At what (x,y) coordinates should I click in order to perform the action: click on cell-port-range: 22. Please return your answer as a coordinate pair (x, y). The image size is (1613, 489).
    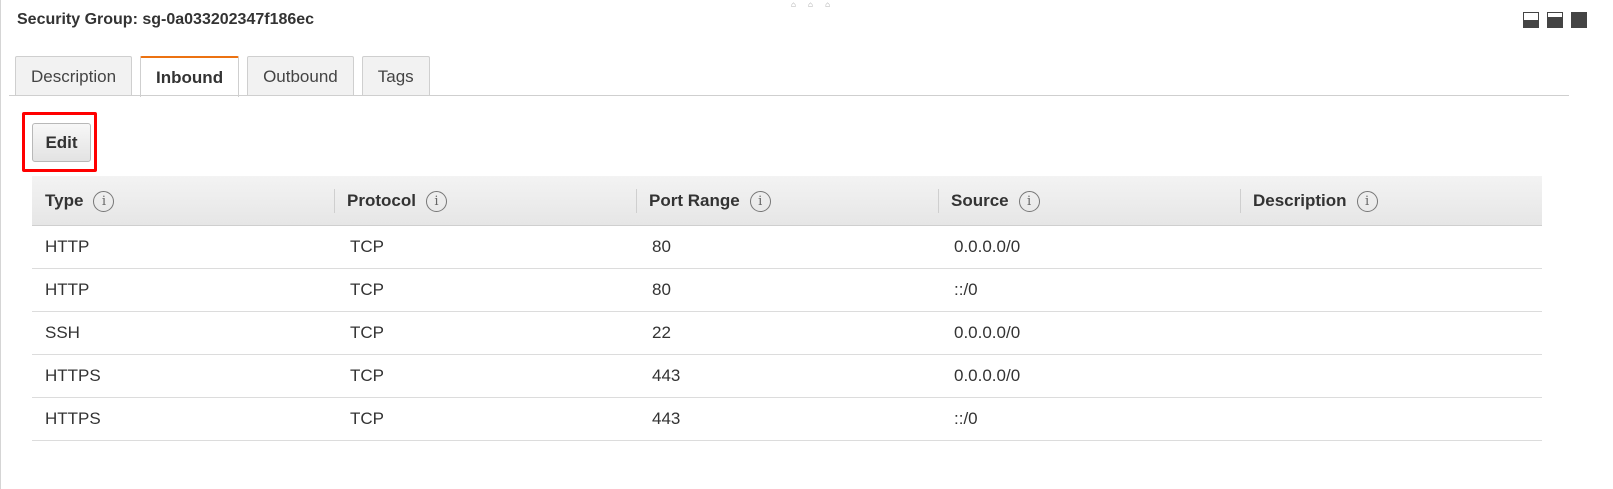
    Looking at the image, I should click on (661, 332).